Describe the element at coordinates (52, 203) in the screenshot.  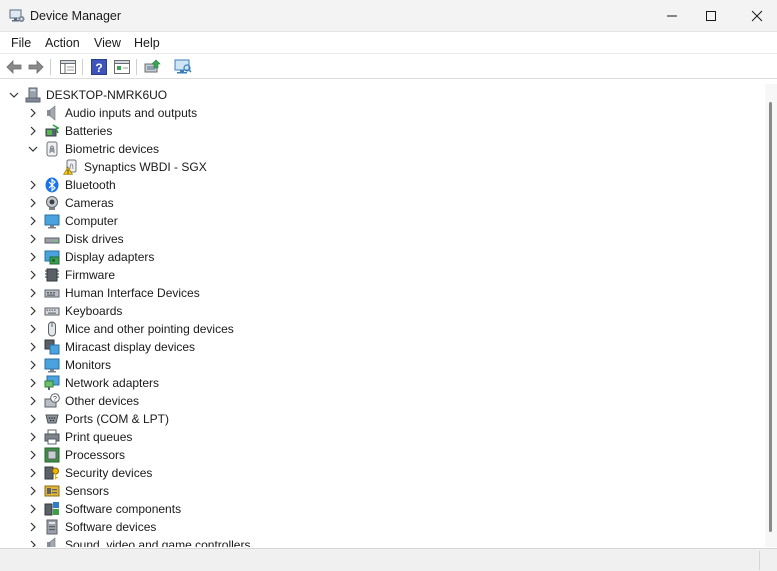
I see `camera-icon` at that location.